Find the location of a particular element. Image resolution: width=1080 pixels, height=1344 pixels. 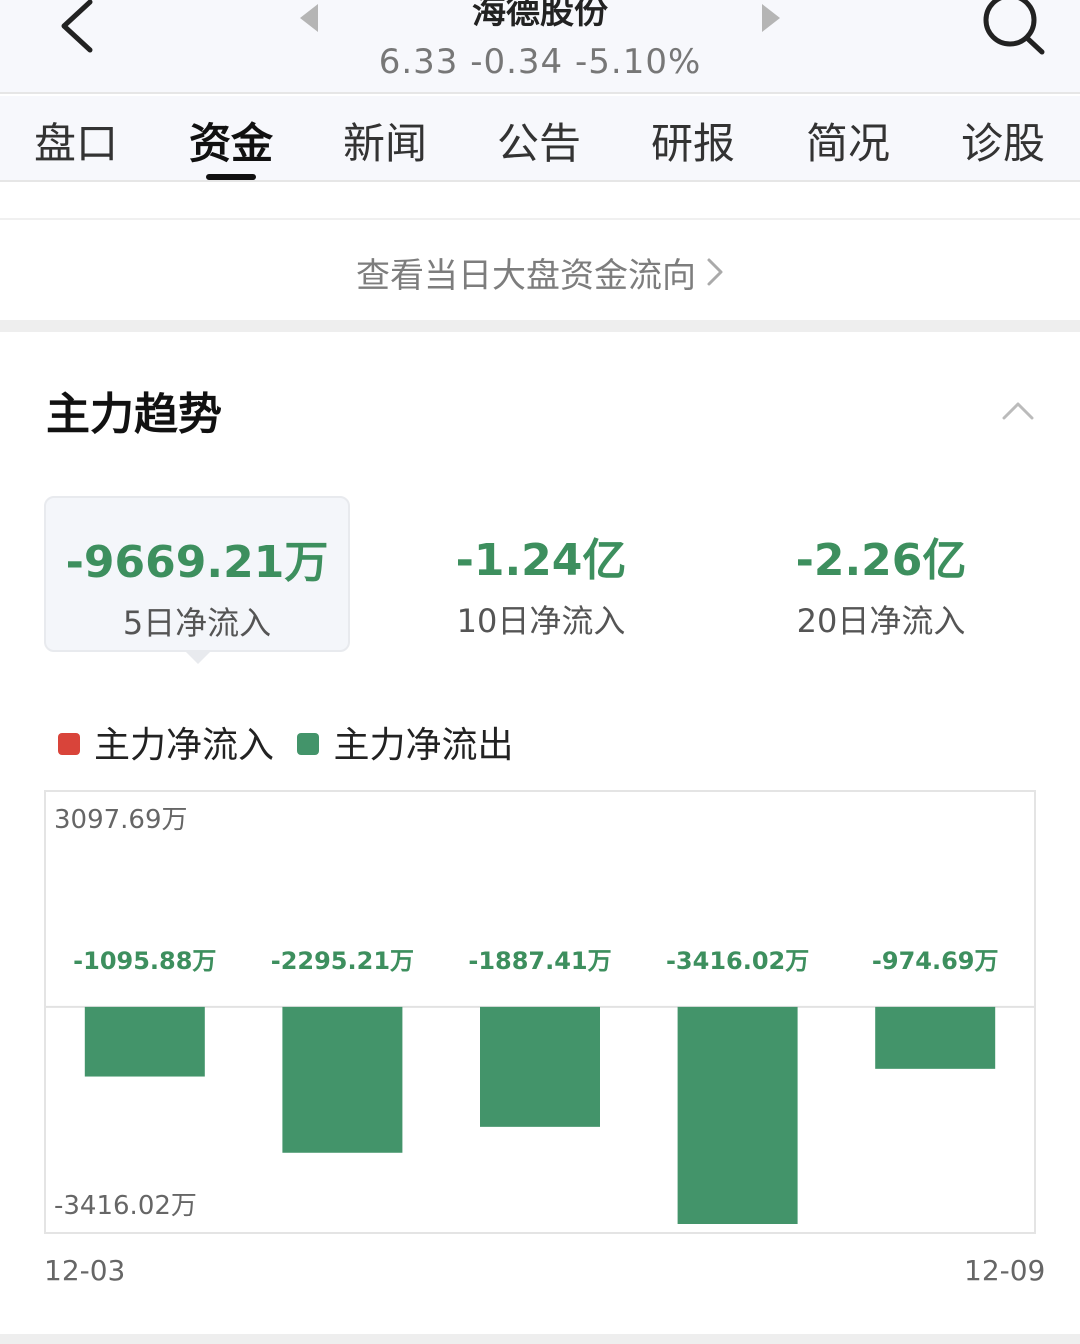

market-flow-link: 查看当日大盘资金流向 is located at coordinates (540, 271).